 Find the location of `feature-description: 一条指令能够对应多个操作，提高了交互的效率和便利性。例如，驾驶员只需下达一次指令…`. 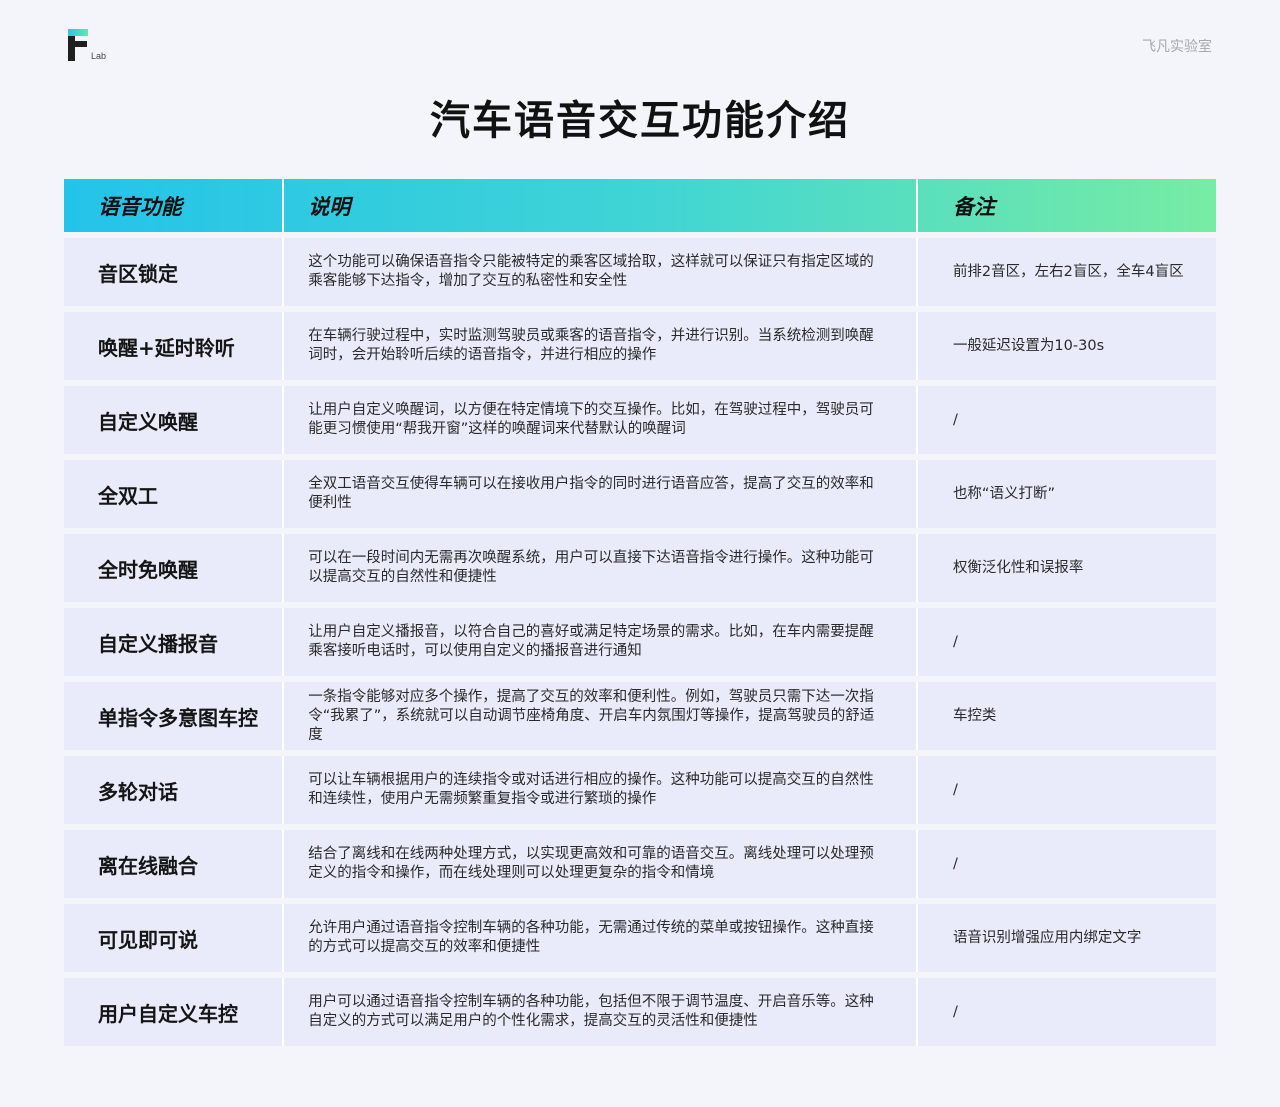

feature-description: 一条指令能够对应多个操作，提高了交互的效率和便利性。例如，驾驶员只需下达一次指令… is located at coordinates (591, 715).